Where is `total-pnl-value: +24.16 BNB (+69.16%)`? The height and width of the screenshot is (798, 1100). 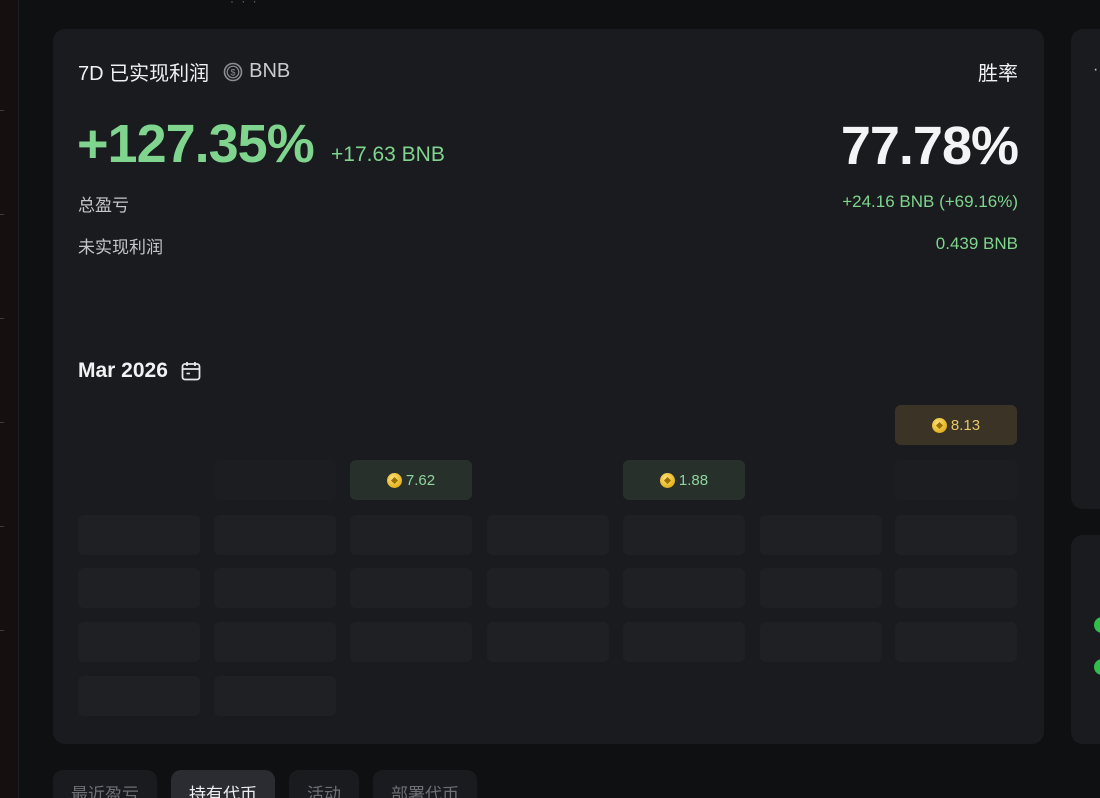 total-pnl-value: +24.16 BNB (+69.16%) is located at coordinates (930, 201).